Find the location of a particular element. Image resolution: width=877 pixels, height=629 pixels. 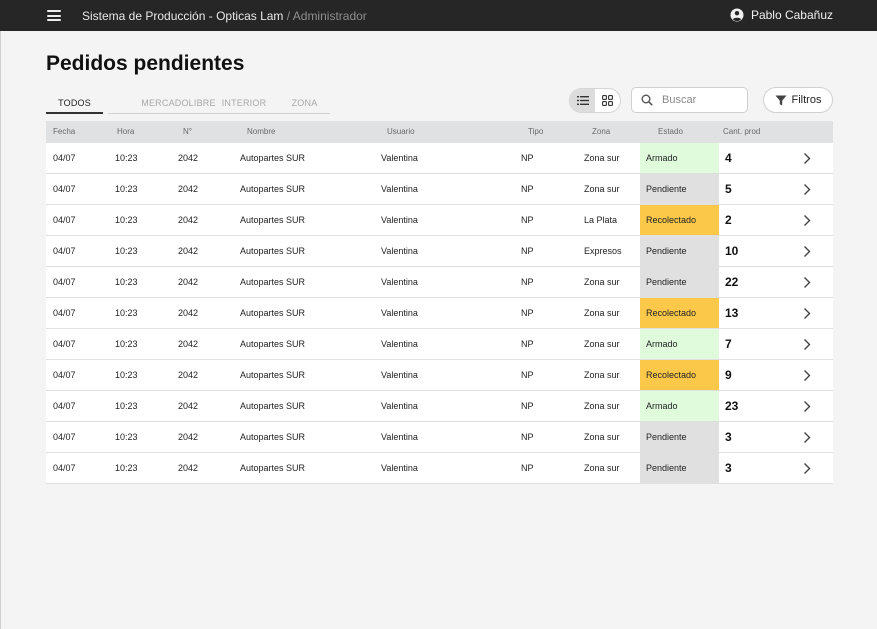

filter-icon is located at coordinates (781, 100).